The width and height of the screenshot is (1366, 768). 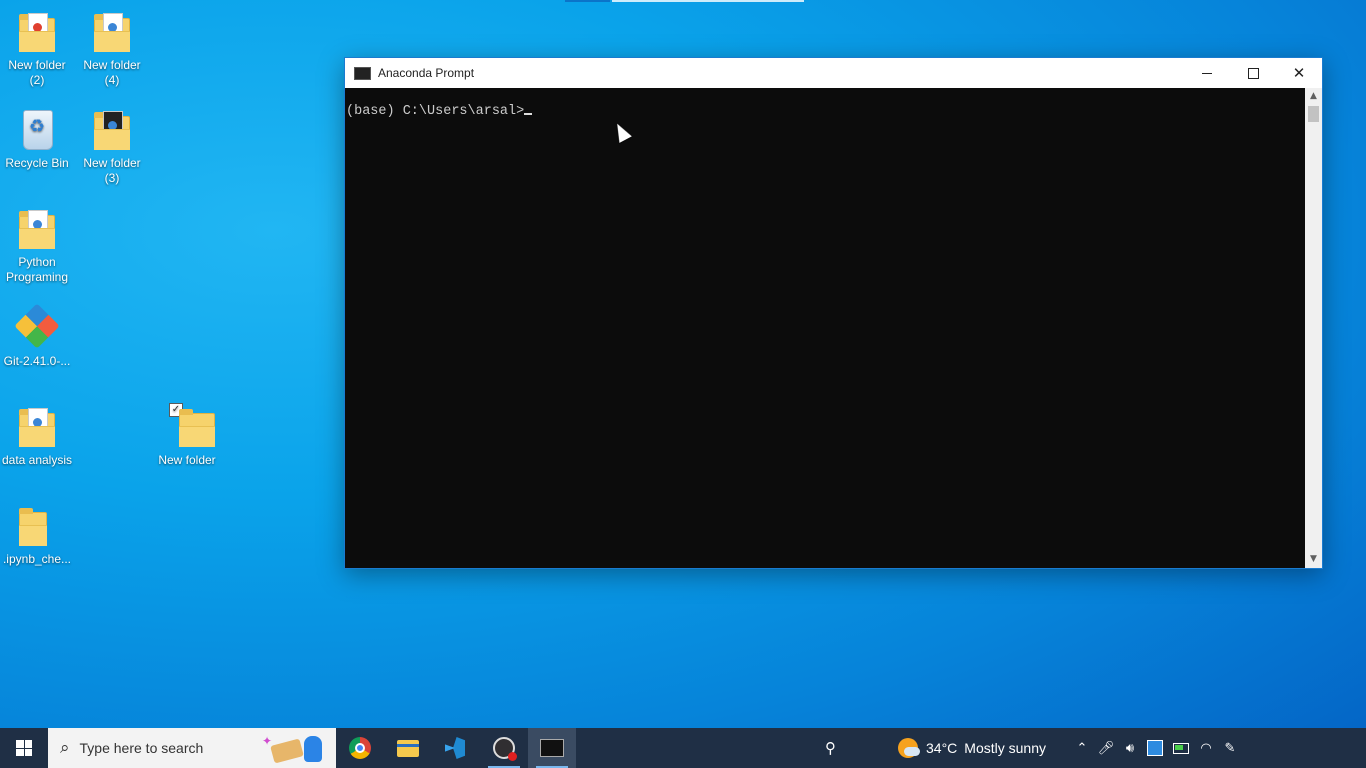 What do you see at coordinates (191, 426) in the screenshot?
I see `folder-icon: ✓` at bounding box center [191, 426].